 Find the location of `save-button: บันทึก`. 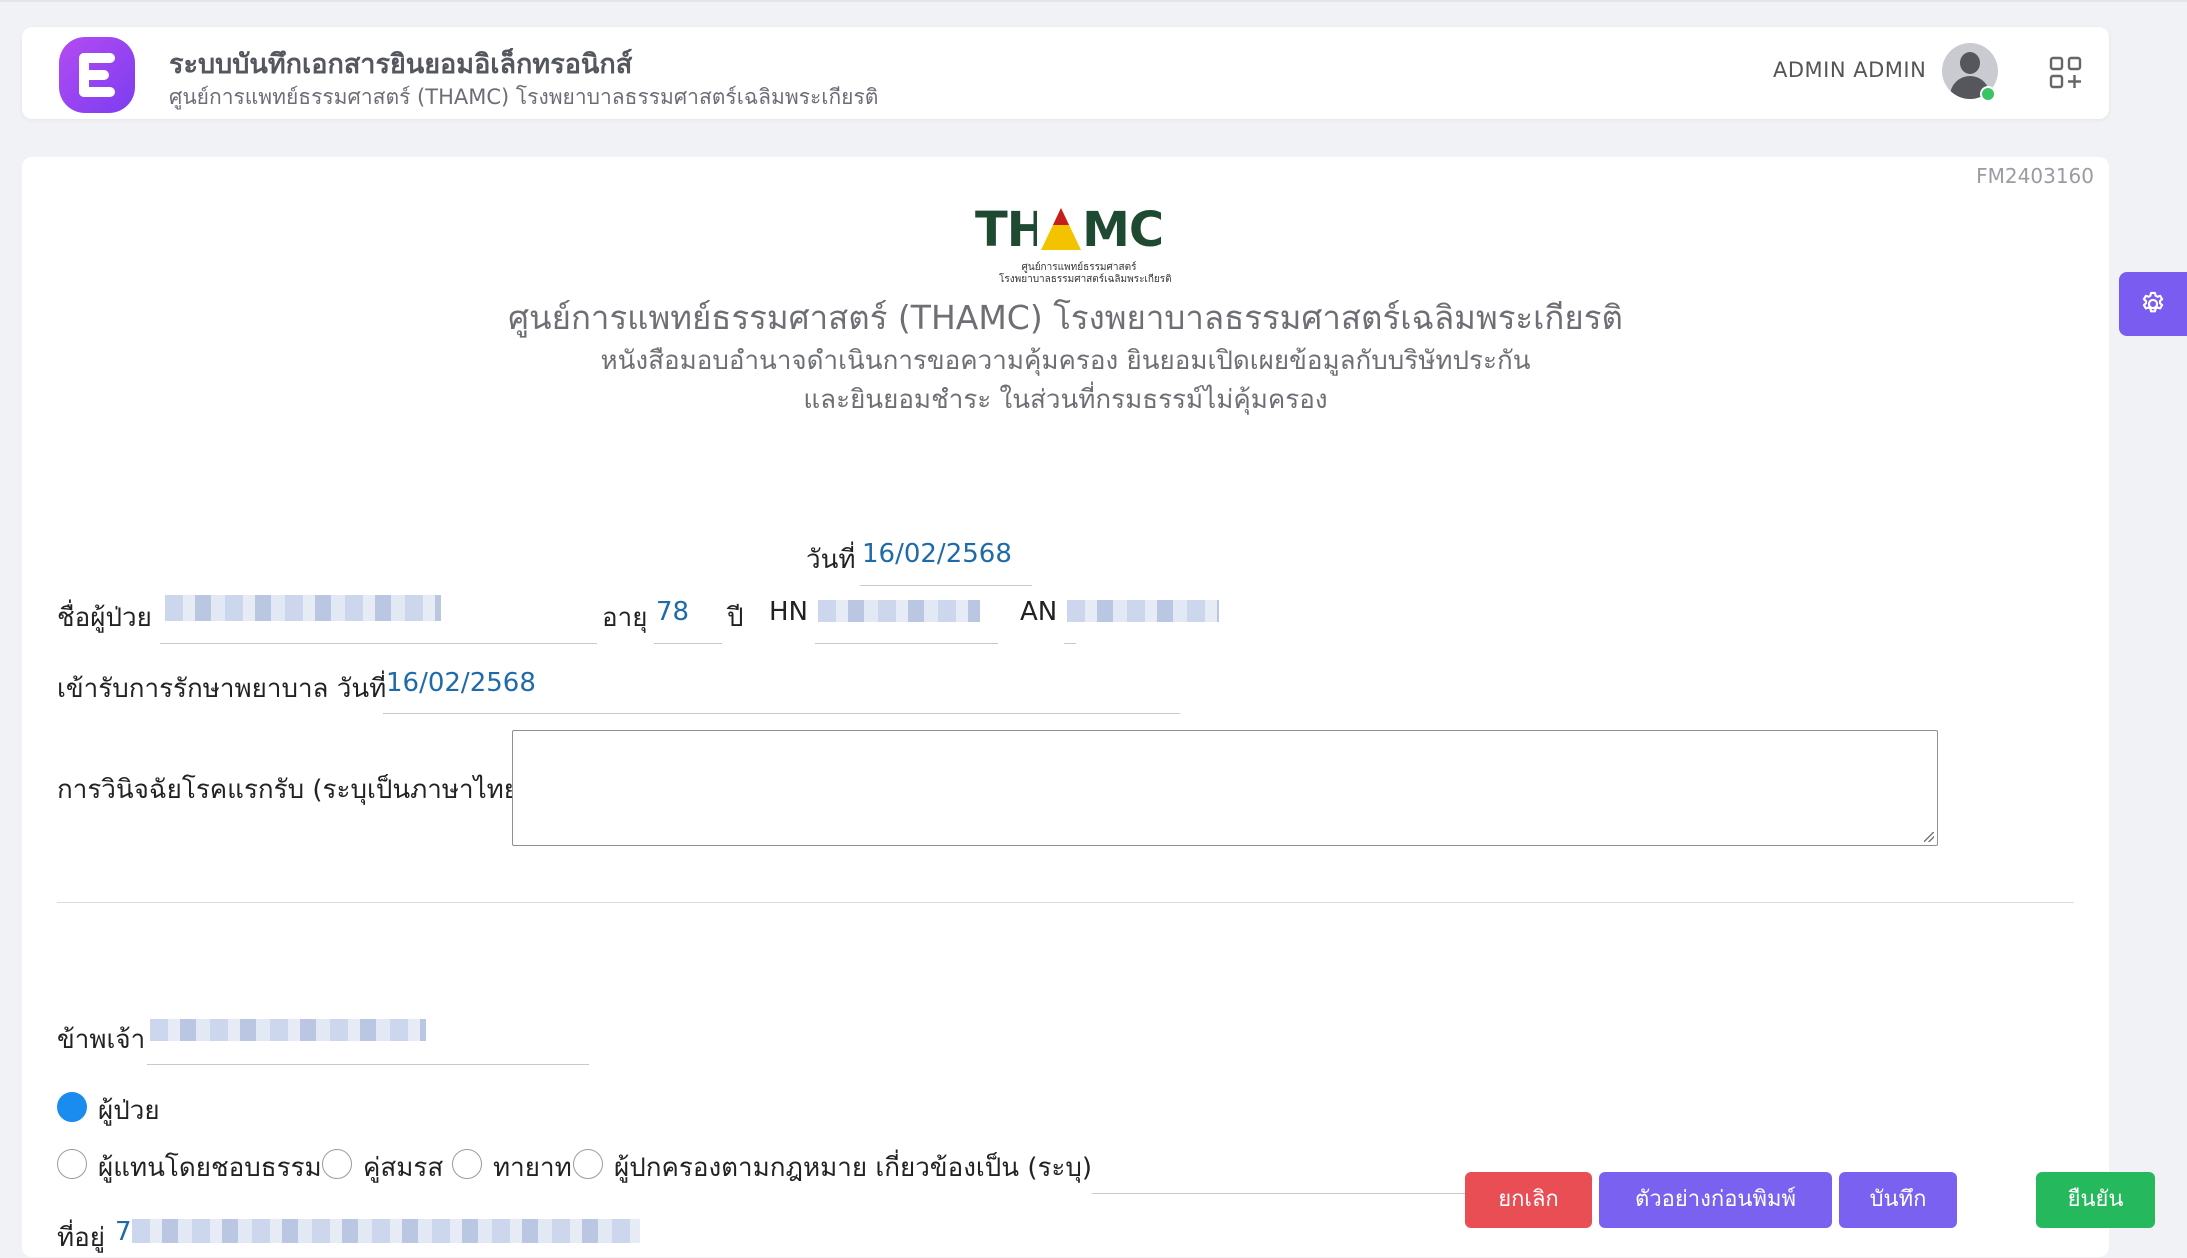

save-button: บันทึก is located at coordinates (1898, 1200).